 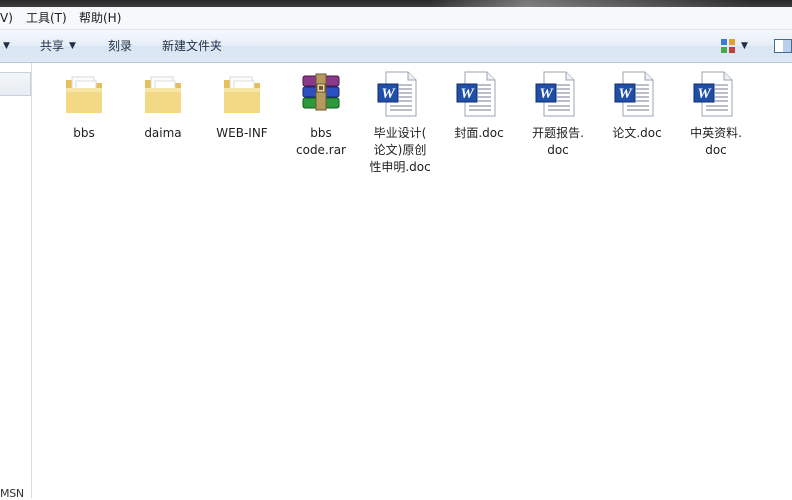 I want to click on window-title-strip, so click(x=396, y=3).